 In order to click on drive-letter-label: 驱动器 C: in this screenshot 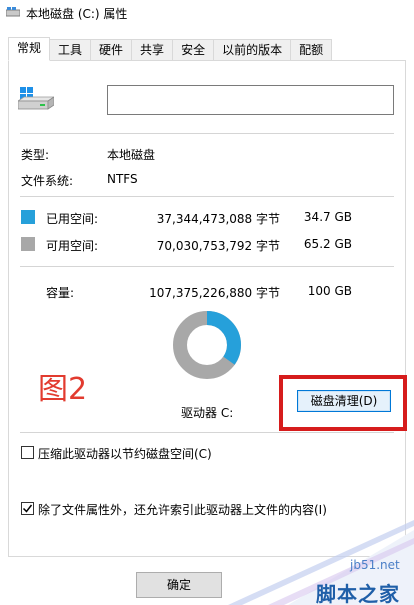, I will do `click(207, 413)`.